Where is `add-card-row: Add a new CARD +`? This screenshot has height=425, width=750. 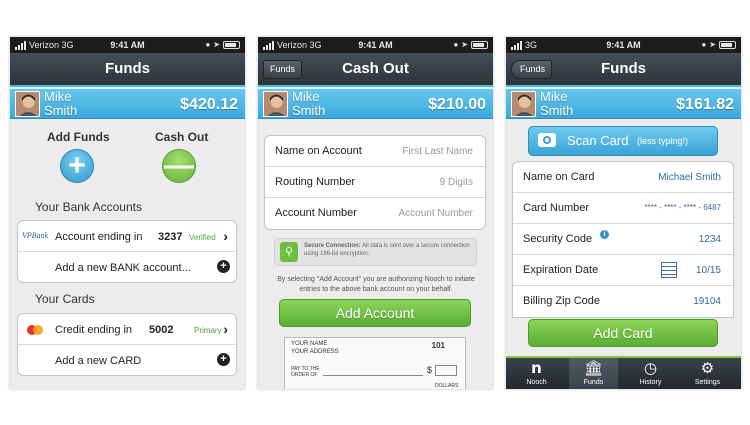 add-card-row: Add a new CARD + is located at coordinates (127, 360).